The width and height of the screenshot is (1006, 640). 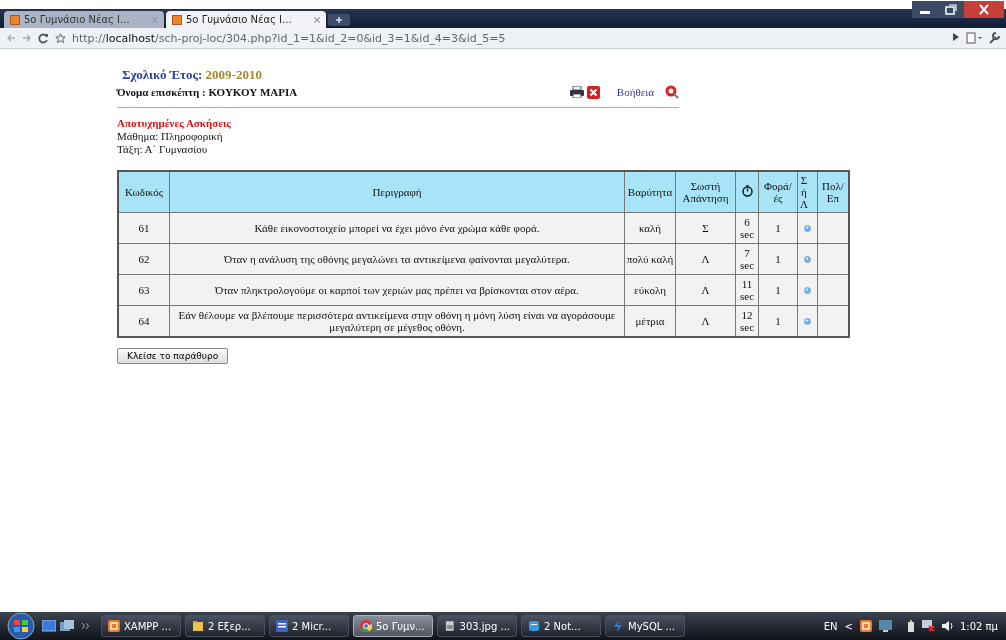 I want to click on clock-text: 1:02 πμ, so click(x=978, y=626).